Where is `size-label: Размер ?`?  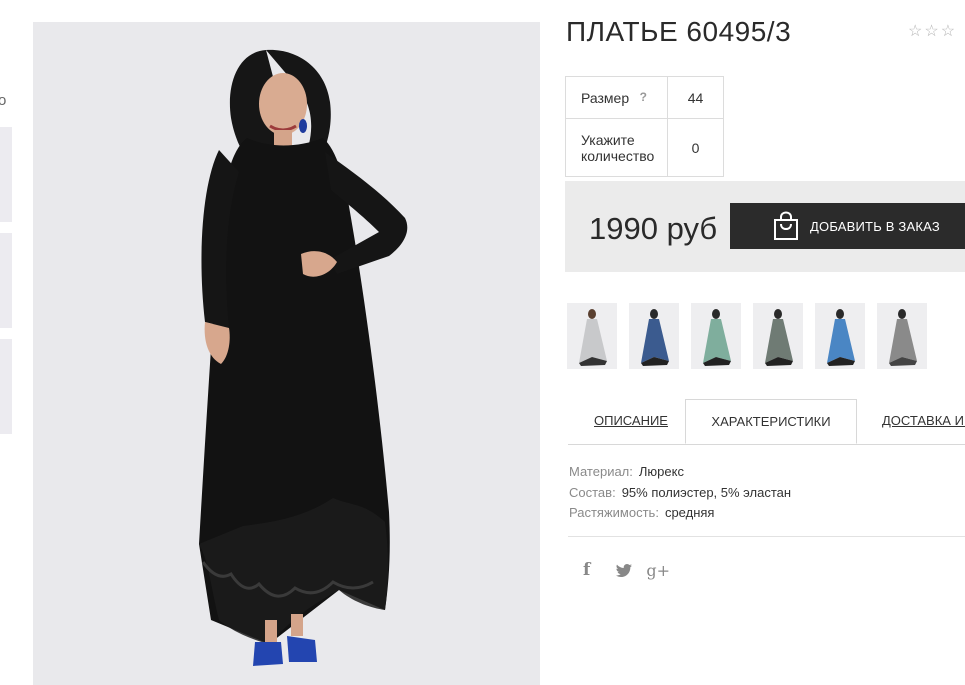
size-label: Размер ? is located at coordinates (616, 97).